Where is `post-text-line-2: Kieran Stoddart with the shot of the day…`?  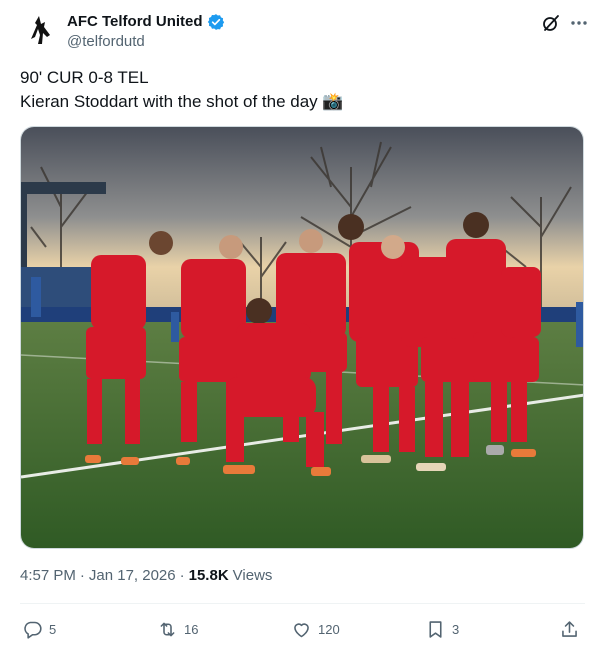
post-text-line-2: Kieran Stoddart with the shot of the day… is located at coordinates (302, 102).